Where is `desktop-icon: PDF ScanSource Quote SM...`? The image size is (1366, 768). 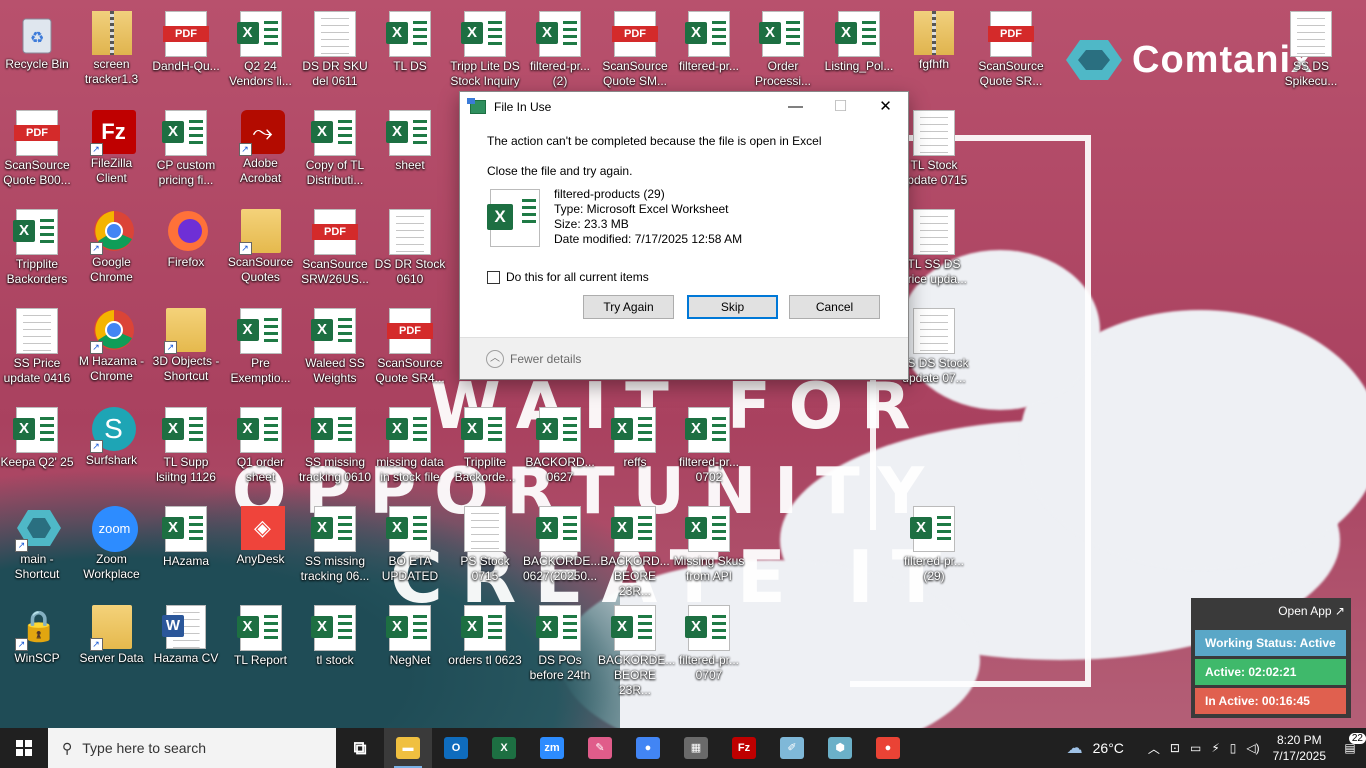
desktop-icon: PDF ScanSource Quote SM... is located at coordinates (635, 47).